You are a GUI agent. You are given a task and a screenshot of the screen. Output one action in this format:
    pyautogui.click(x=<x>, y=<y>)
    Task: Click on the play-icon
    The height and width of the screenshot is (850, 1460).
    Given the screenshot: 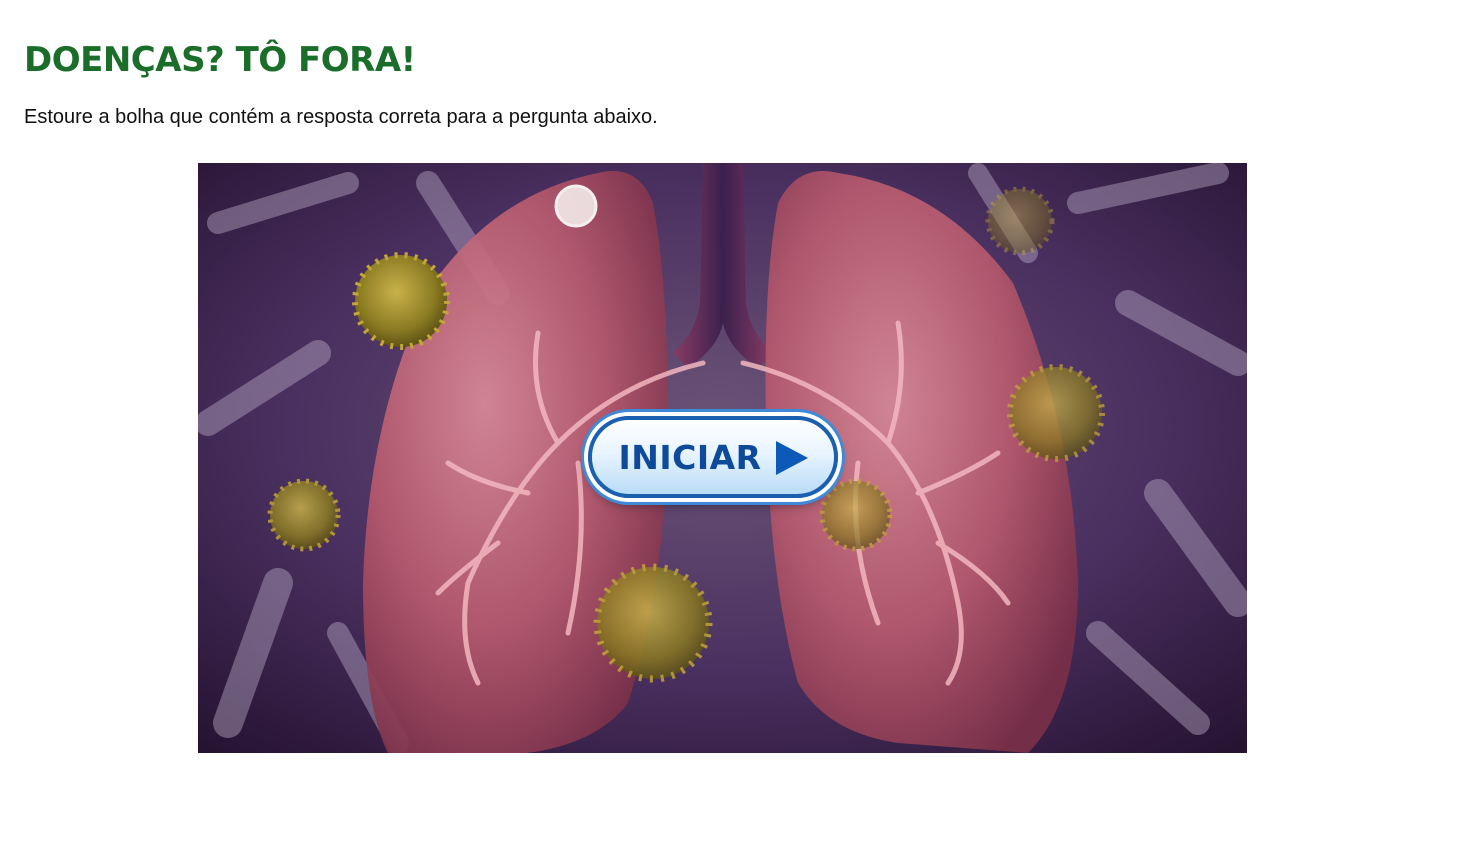 What is the action you would take?
    pyautogui.click(x=791, y=457)
    